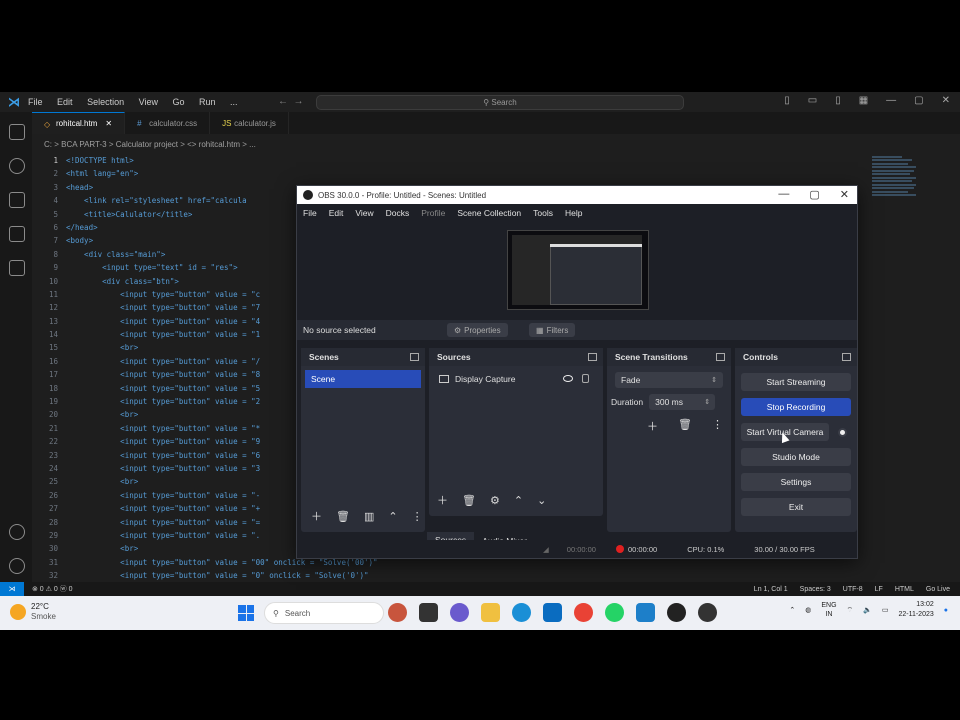 This screenshot has height=720, width=960. I want to click on network-tray-icon: ◍, so click(808, 610).